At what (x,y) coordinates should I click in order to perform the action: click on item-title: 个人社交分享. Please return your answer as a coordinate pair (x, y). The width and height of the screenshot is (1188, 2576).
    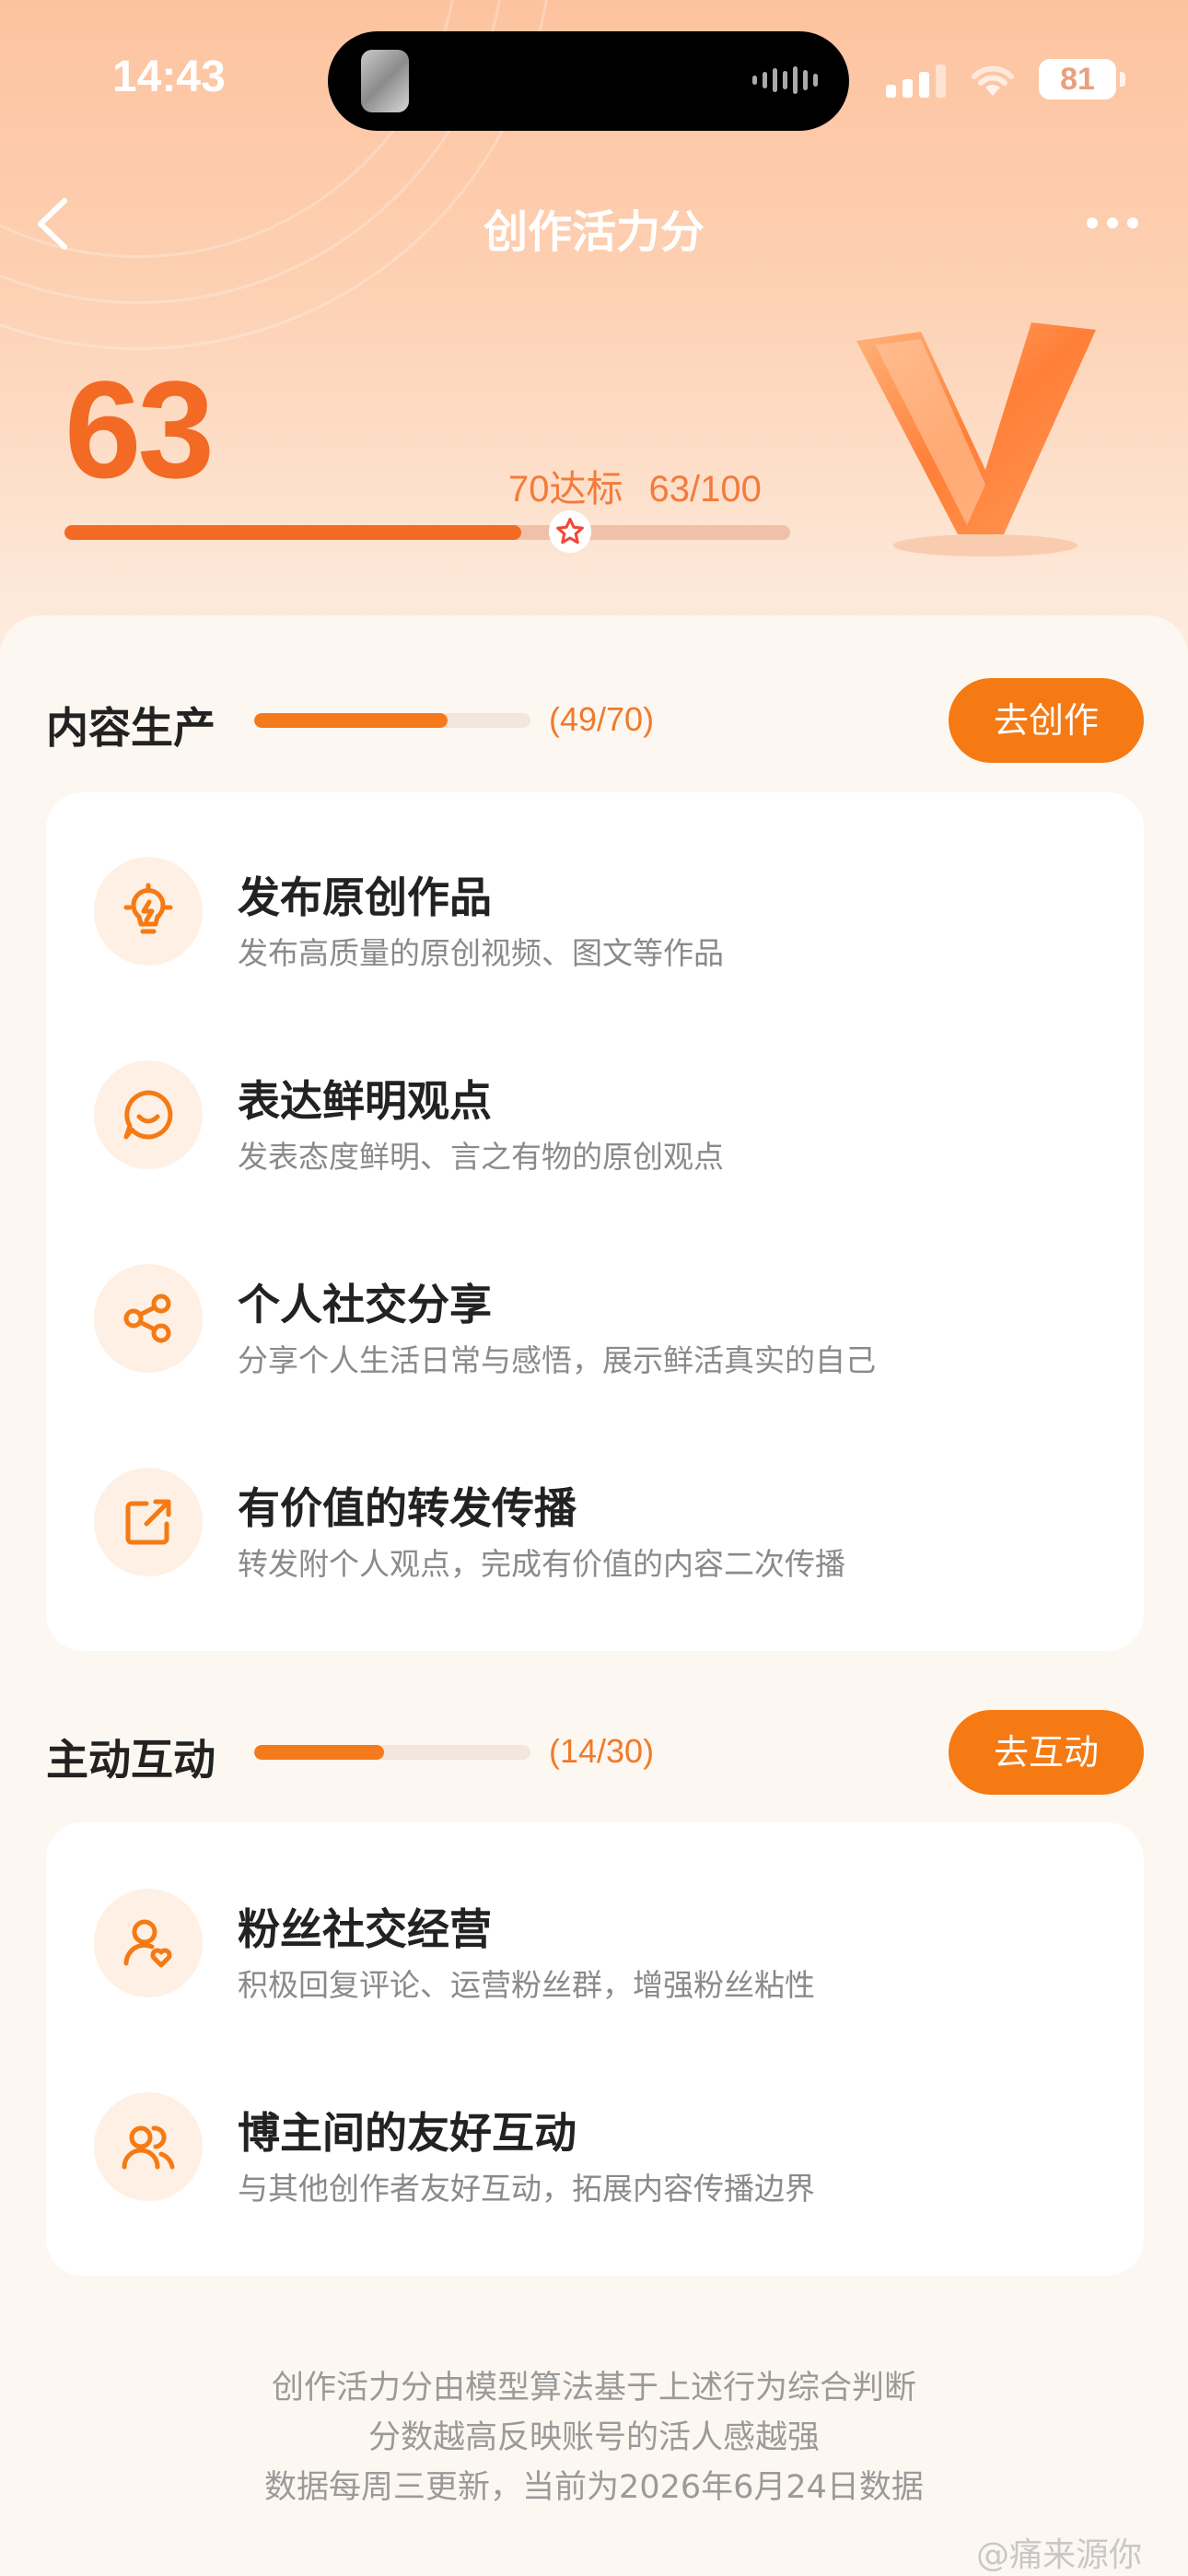
    Looking at the image, I should click on (365, 1304).